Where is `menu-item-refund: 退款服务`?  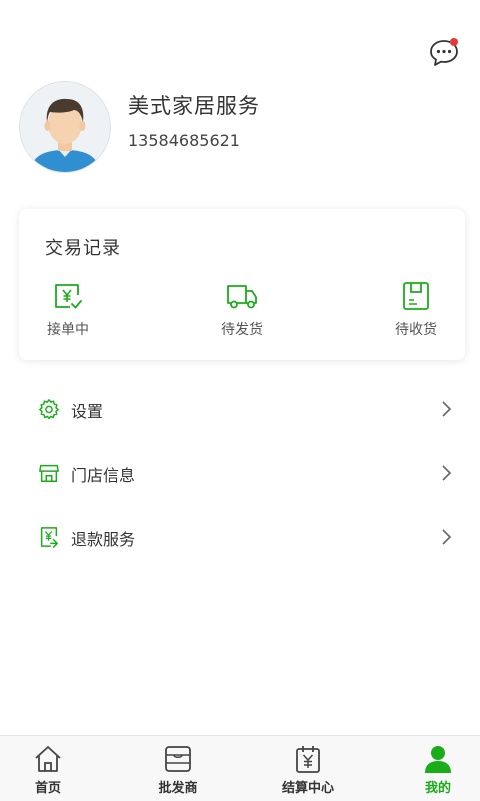 menu-item-refund: 退款服务 is located at coordinates (240, 537).